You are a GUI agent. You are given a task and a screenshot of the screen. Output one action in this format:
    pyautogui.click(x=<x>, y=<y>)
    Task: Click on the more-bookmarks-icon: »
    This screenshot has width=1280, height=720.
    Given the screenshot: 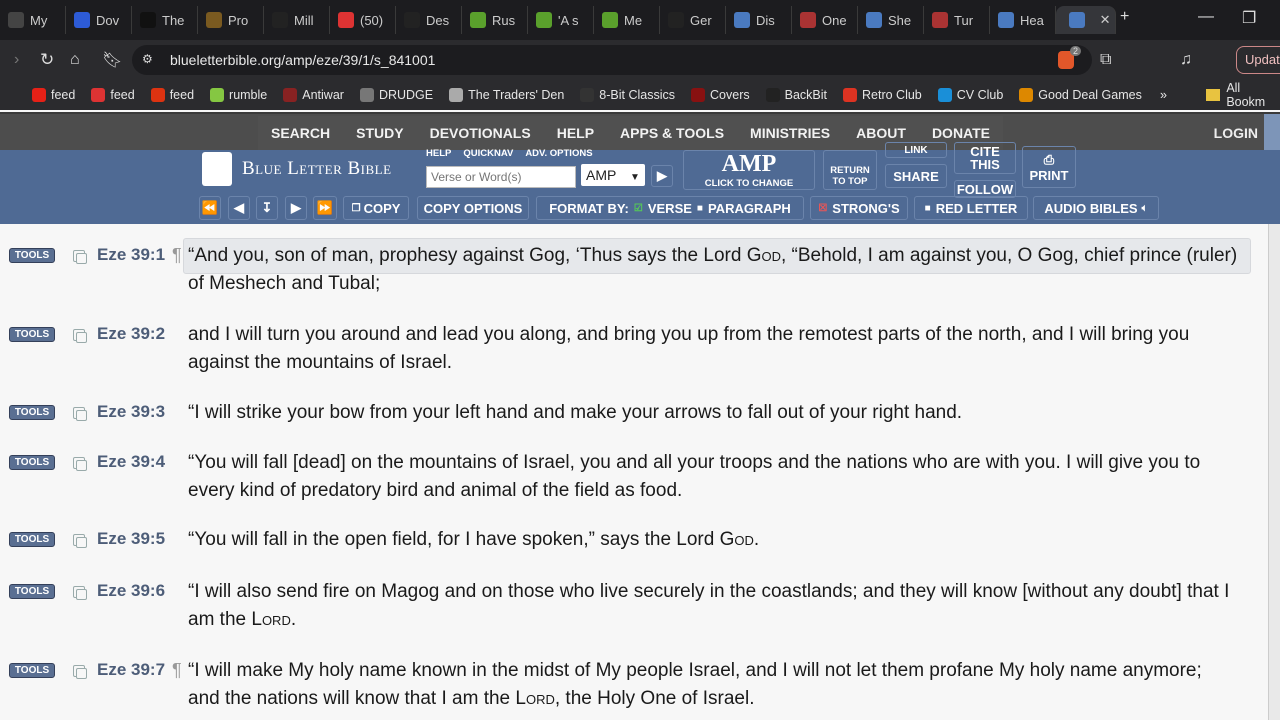 What is the action you would take?
    pyautogui.click(x=1163, y=95)
    